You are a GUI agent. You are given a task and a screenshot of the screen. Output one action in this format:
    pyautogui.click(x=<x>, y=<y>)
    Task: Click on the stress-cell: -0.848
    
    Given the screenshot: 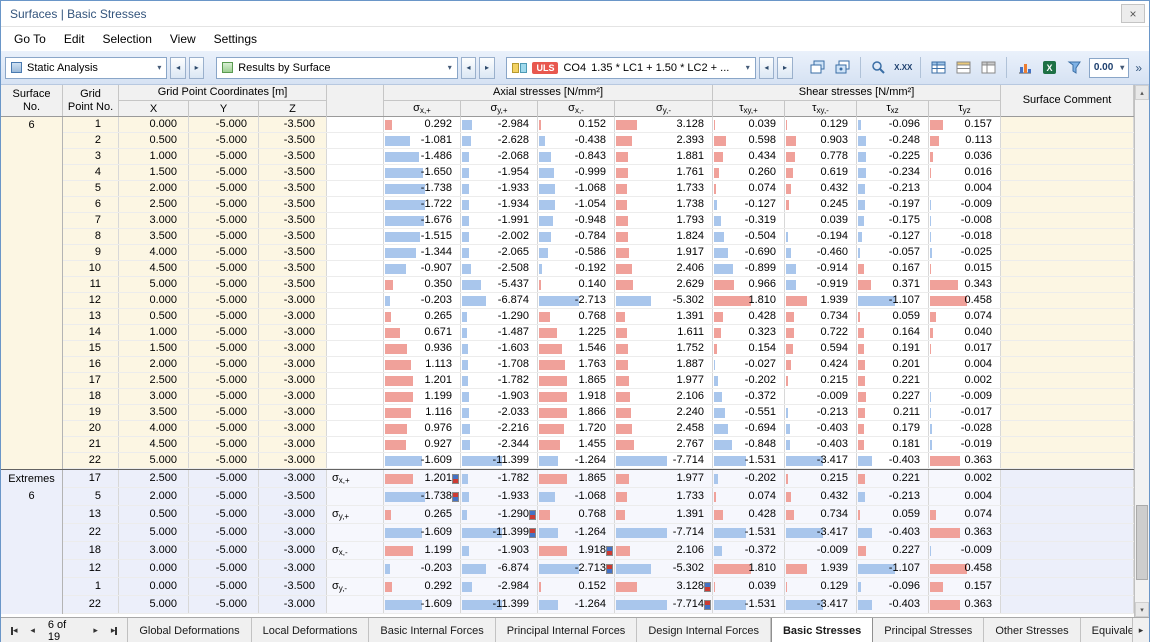 What is the action you would take?
    pyautogui.click(x=749, y=444)
    